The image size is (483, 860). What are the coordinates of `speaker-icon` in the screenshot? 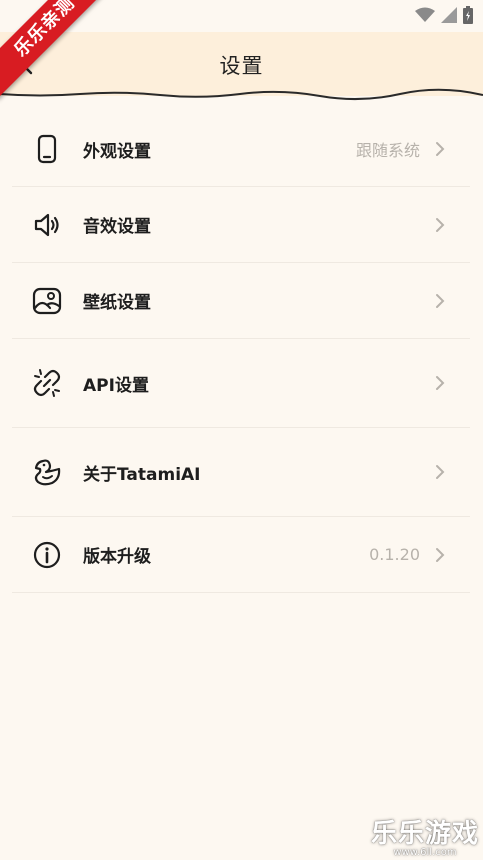 It's located at (47, 225).